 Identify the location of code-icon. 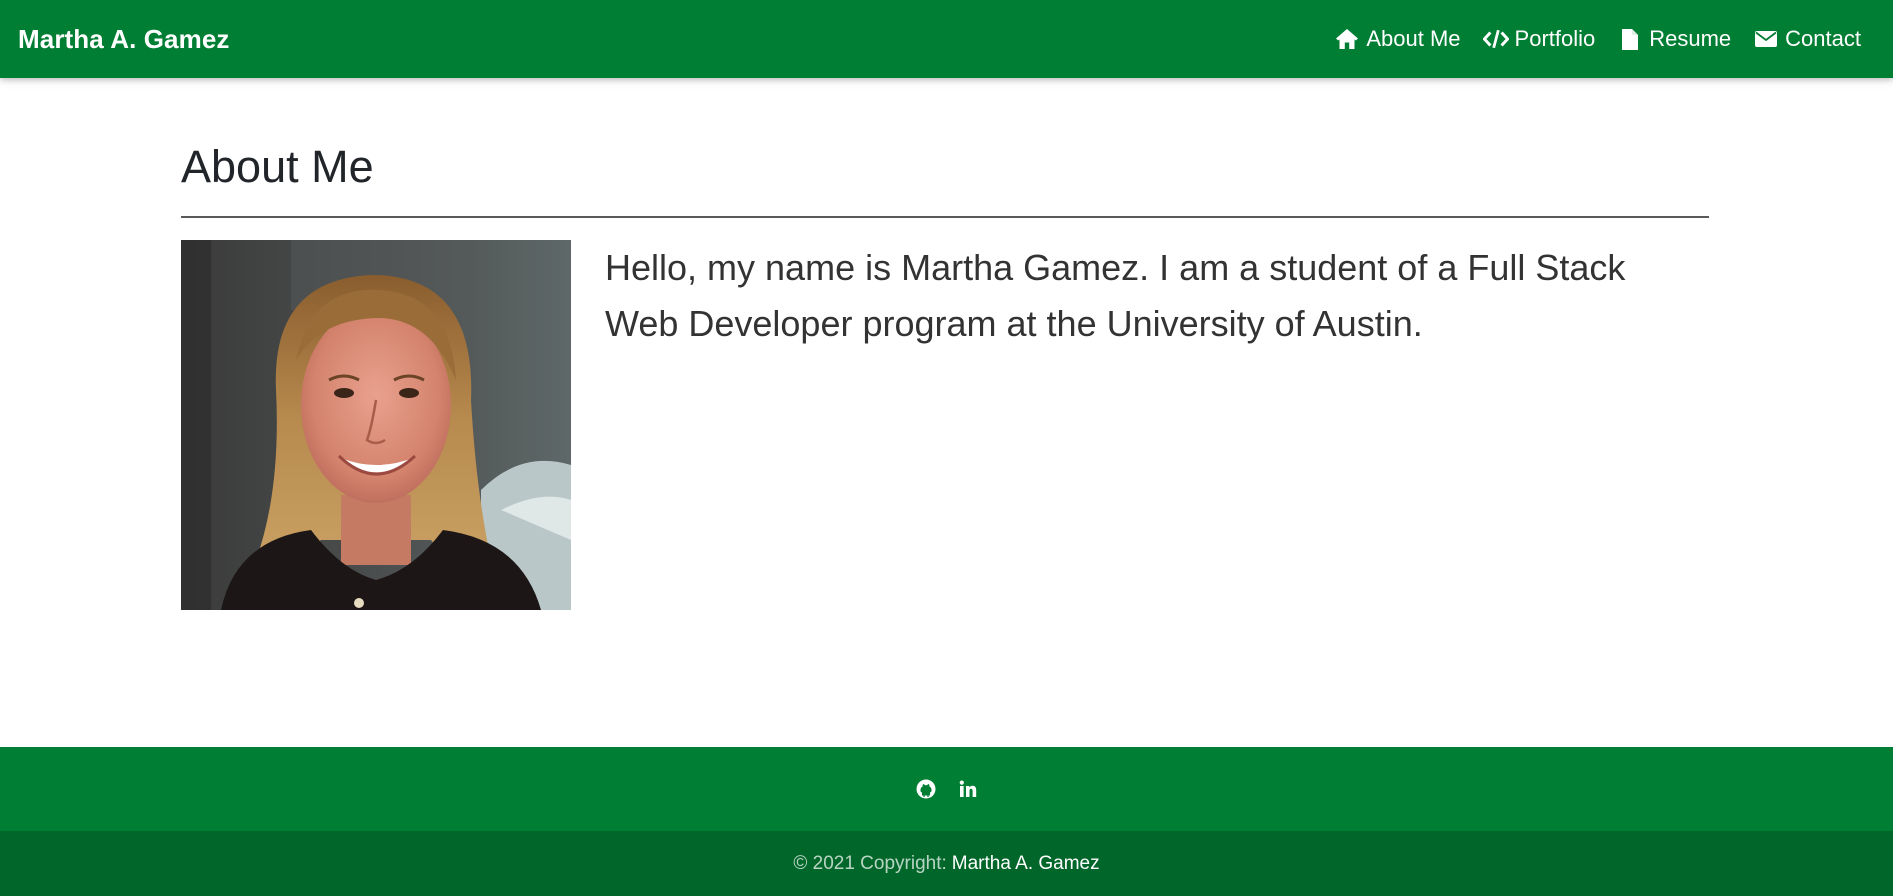
(1495, 39).